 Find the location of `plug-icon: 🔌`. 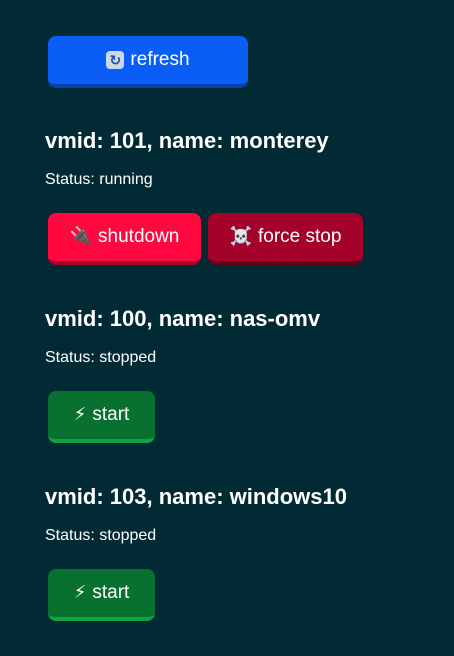

plug-icon: 🔌 is located at coordinates (81, 236).